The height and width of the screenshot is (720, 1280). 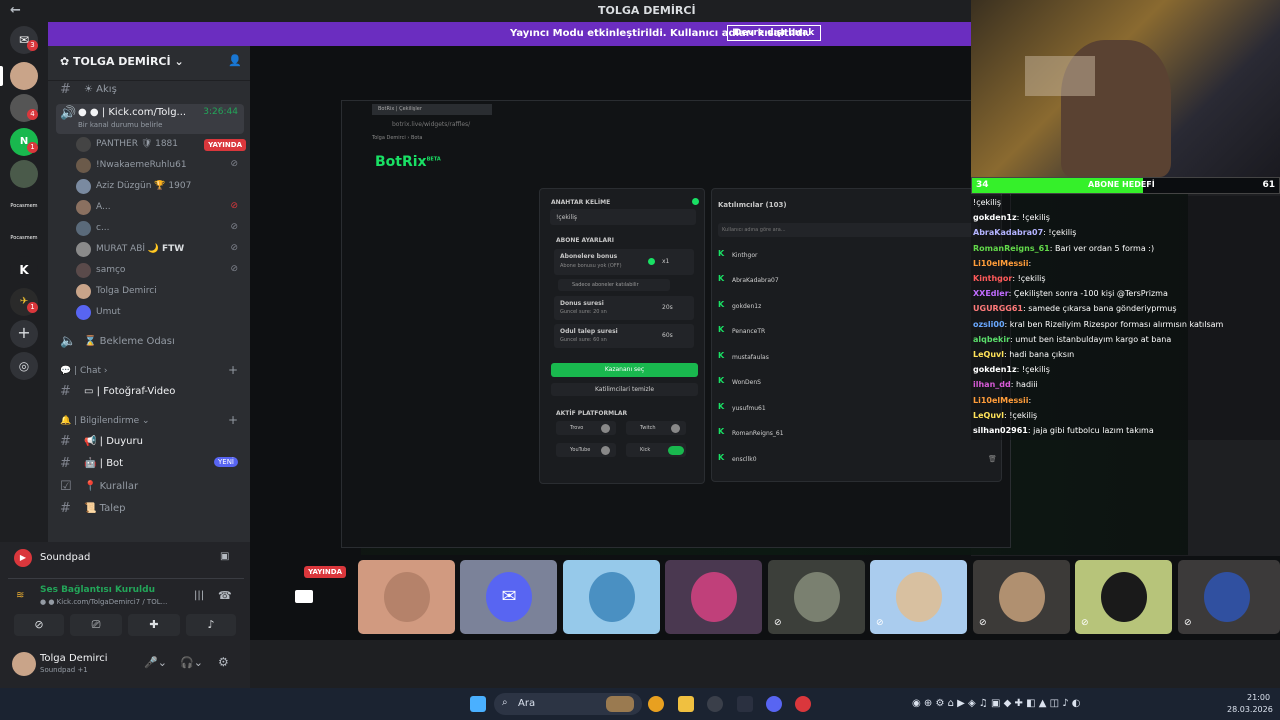 I want to click on subs-only-toggle: Sadece aboneler katılabilir, so click(x=614, y=285).